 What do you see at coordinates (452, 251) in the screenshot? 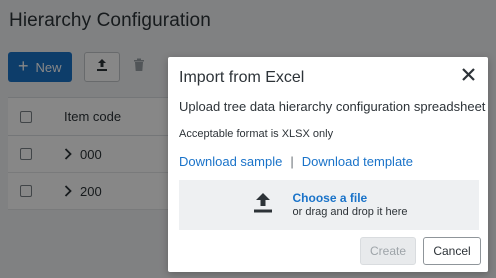
I see `cancel-button: Cancel` at bounding box center [452, 251].